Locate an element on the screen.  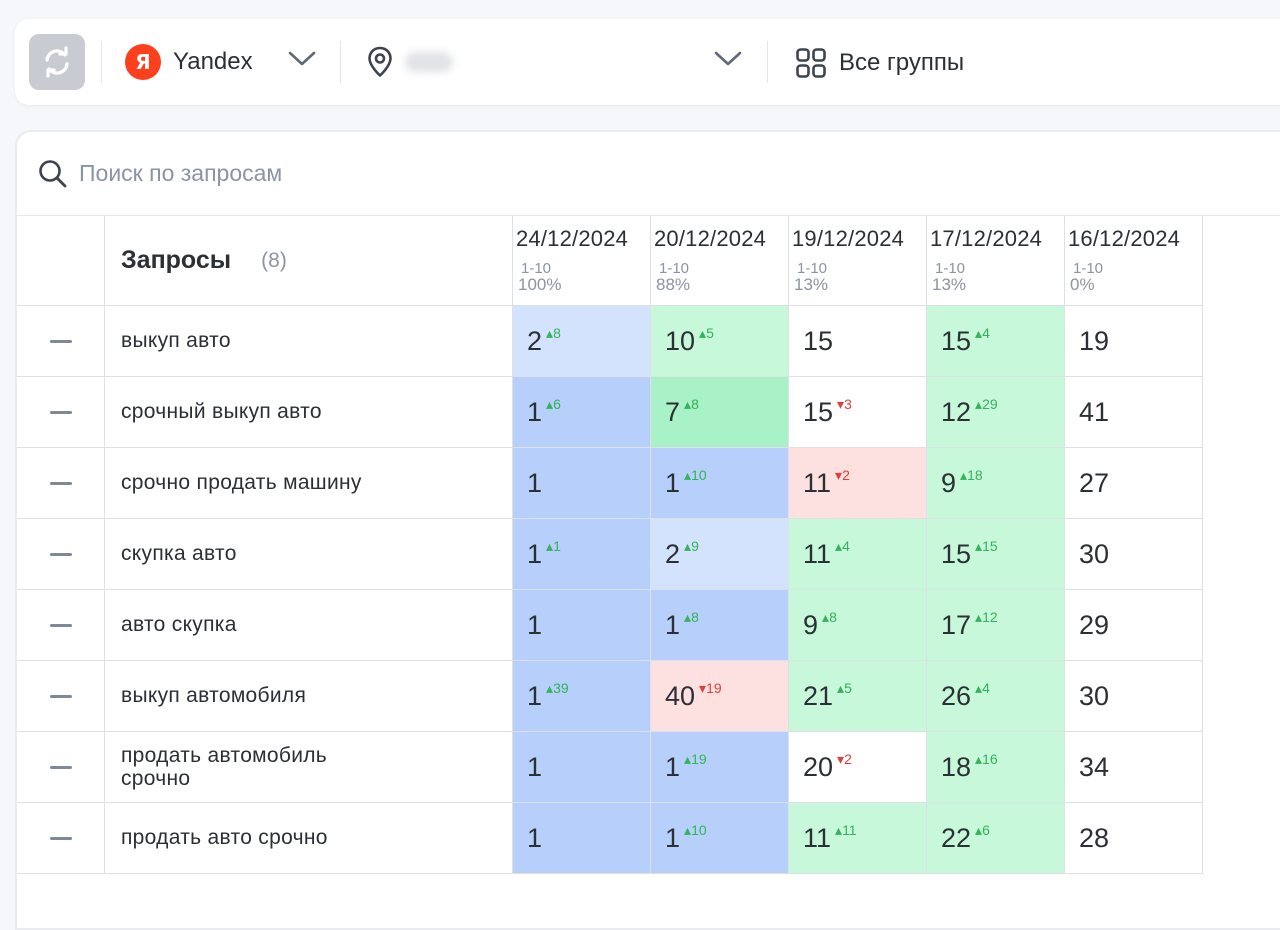
date-column-header: 17/12/2024 1-10 13% is located at coordinates (996, 261).